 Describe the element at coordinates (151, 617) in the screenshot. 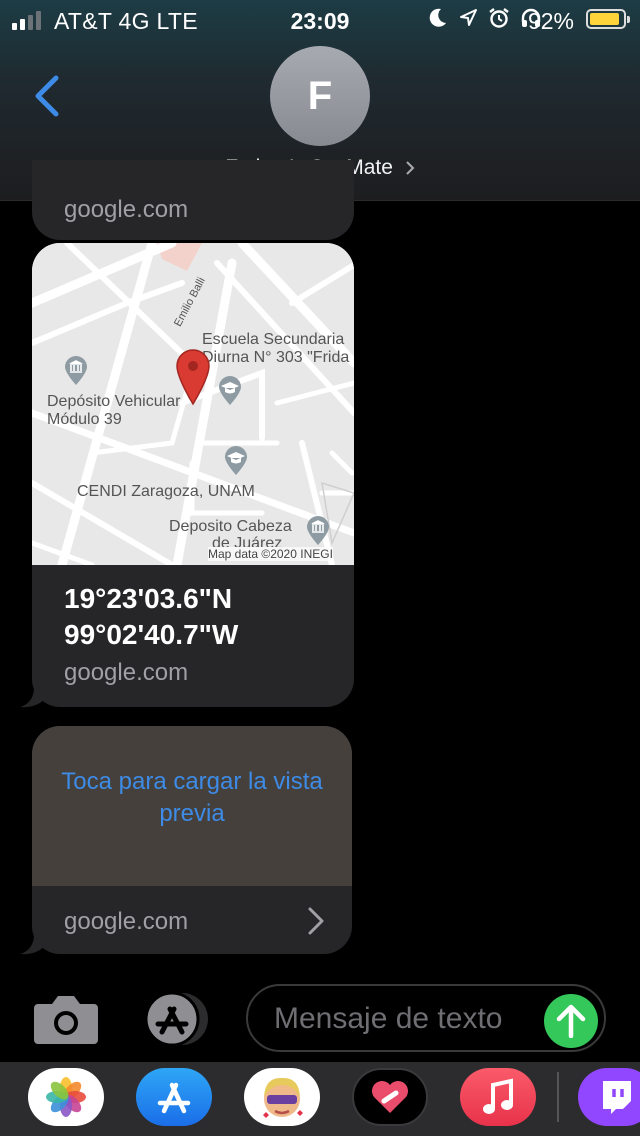

I see `coordinates: 19°23'03.6"N 99°02'40.7"W` at that location.